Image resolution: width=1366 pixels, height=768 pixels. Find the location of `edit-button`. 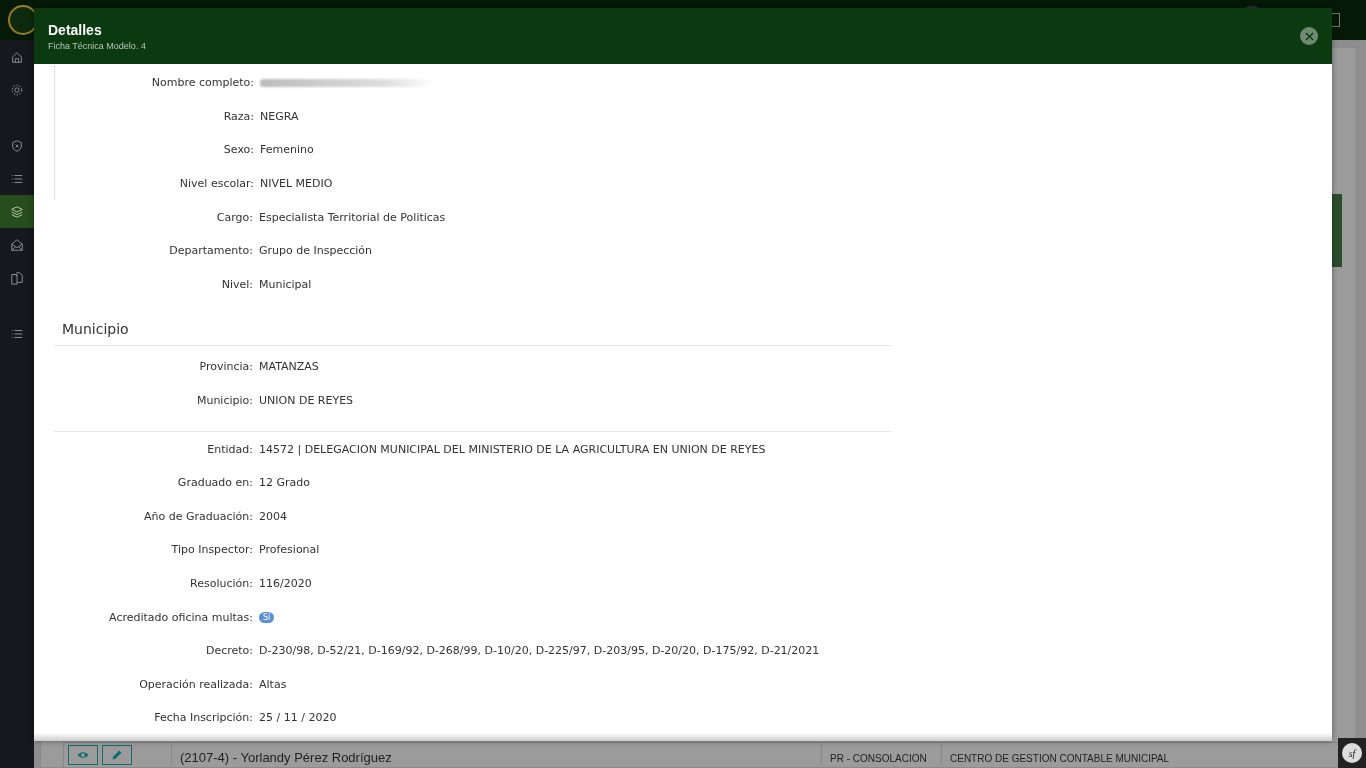

edit-button is located at coordinates (117, 755).